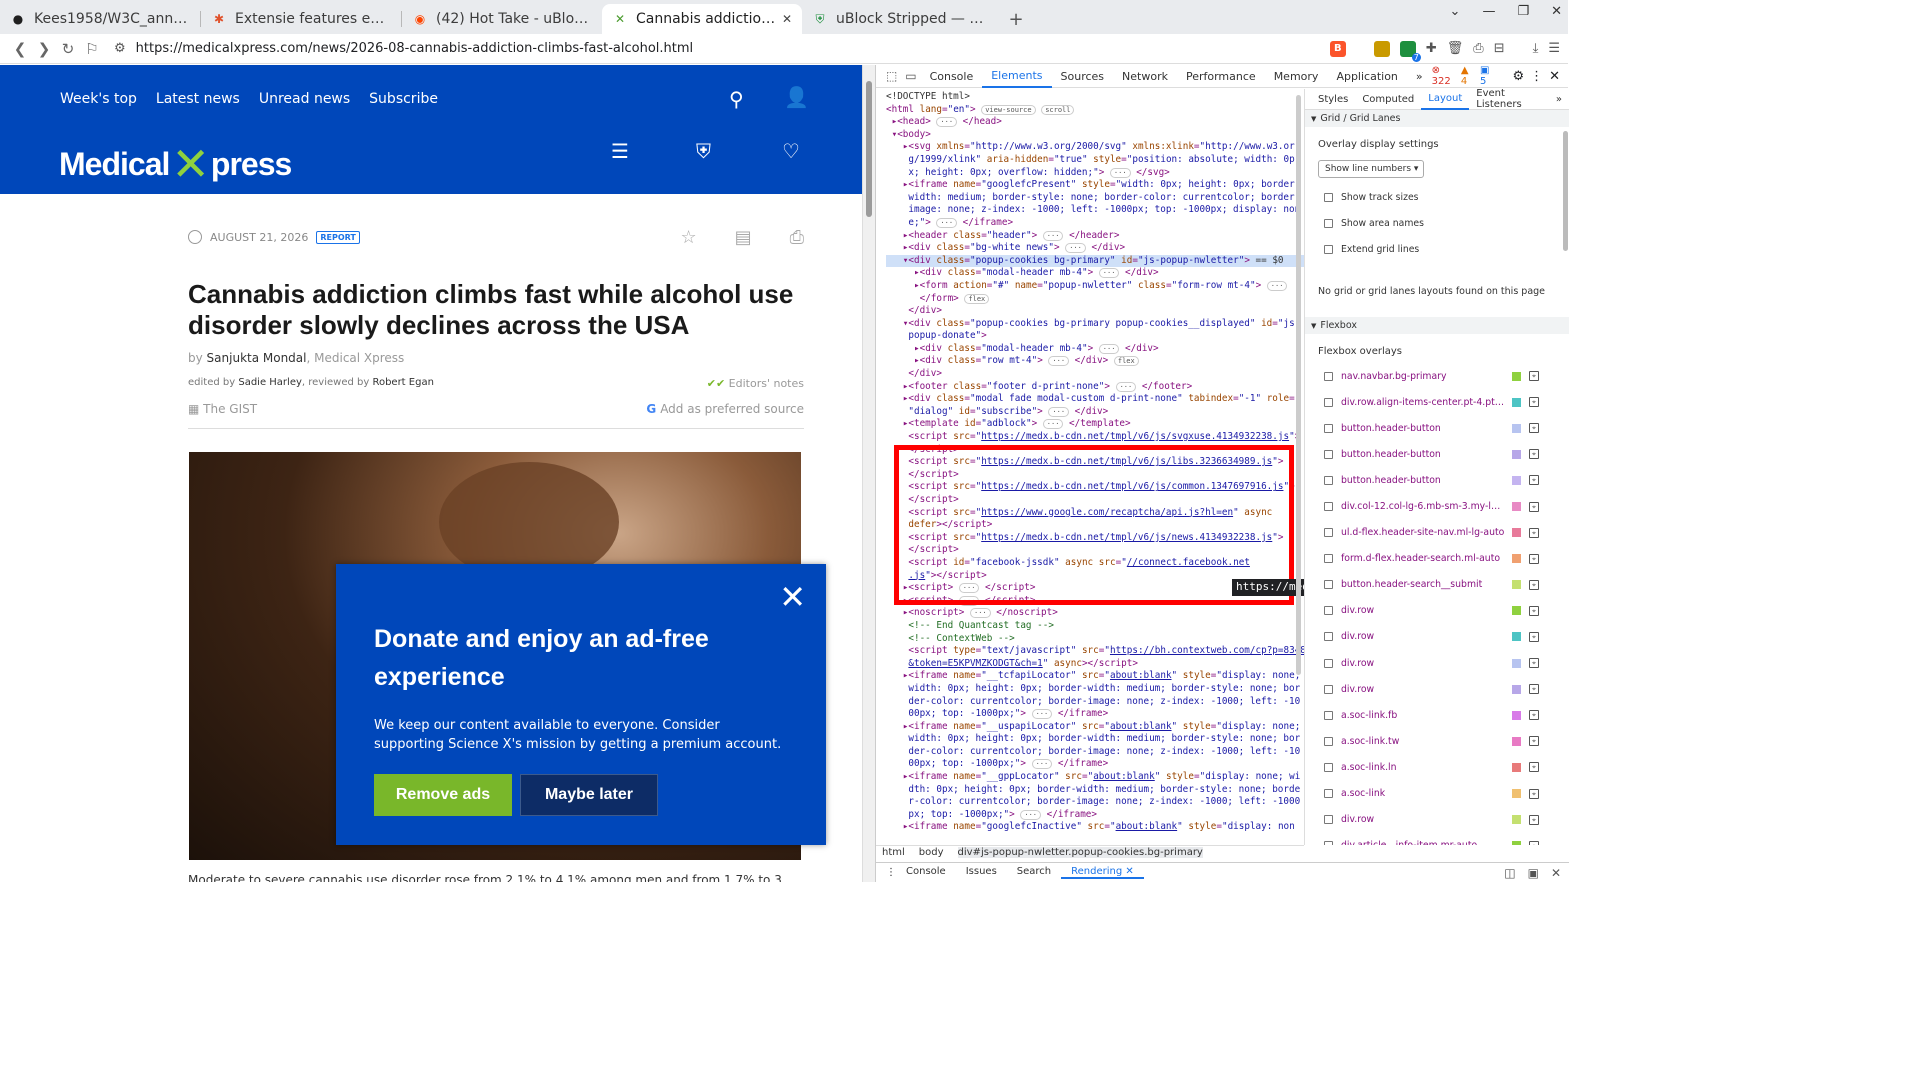  I want to click on settings-gear-icon: ⚙, so click(1518, 76).